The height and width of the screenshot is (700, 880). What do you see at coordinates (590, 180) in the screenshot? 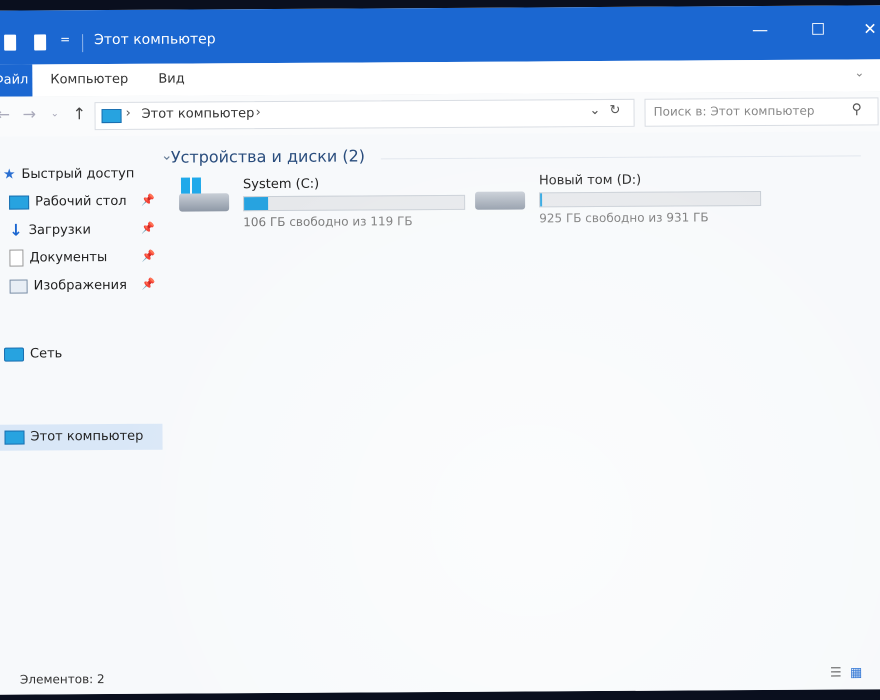
I see `drive-name: Новый том (D:)` at bounding box center [590, 180].